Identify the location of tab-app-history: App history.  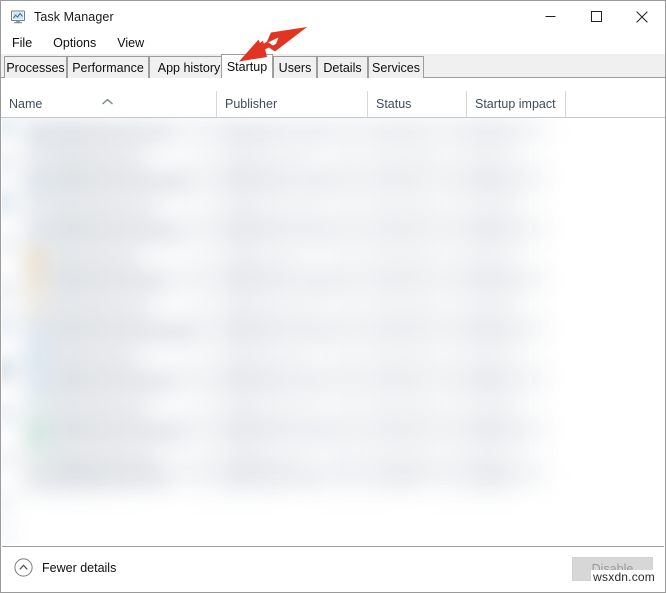
(189, 67).